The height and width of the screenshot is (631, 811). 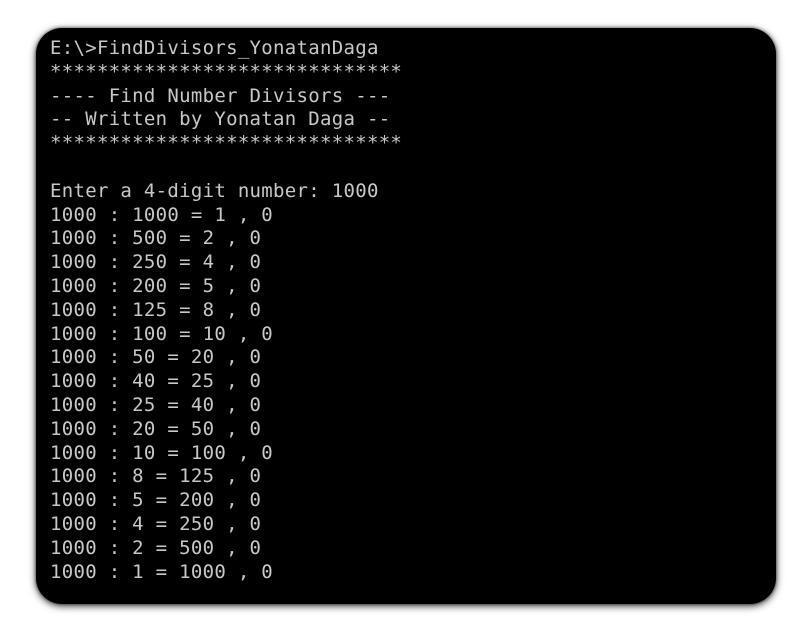 What do you see at coordinates (156, 357) in the screenshot?
I see `output-line: 1000 : 50 = 20 , 0` at bounding box center [156, 357].